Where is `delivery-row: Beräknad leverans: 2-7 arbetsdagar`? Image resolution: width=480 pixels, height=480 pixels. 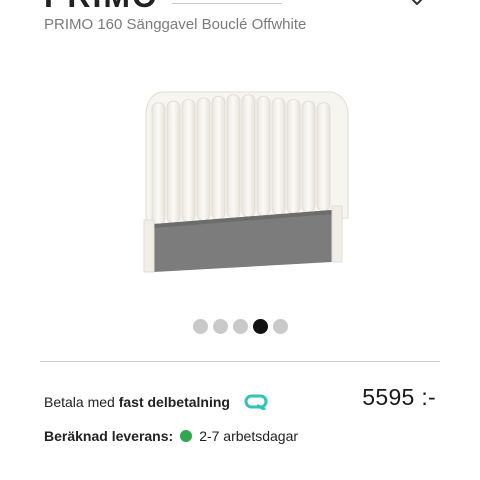
delivery-row: Beräknad leverans: 2-7 arbetsdagar is located at coordinates (171, 436).